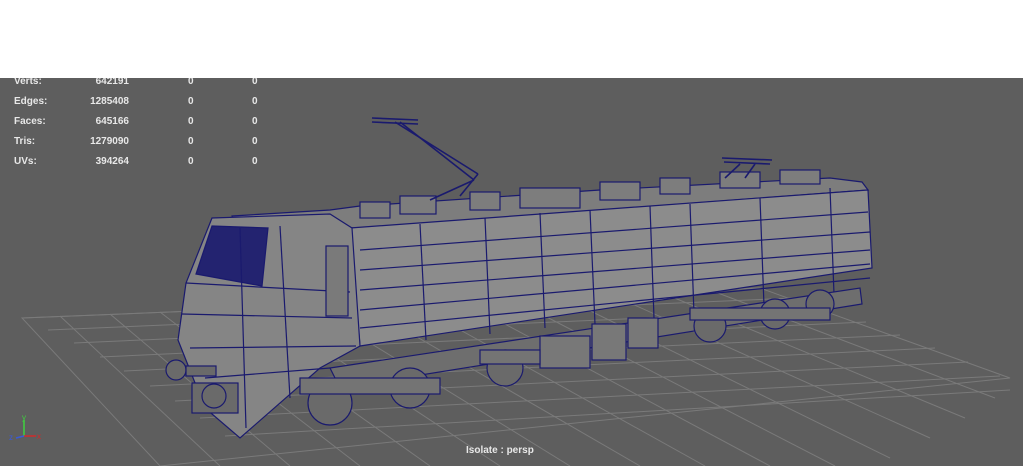 Image resolution: width=1023 pixels, height=466 pixels. I want to click on view-axis-gizmo: y x z, so click(25, 428).